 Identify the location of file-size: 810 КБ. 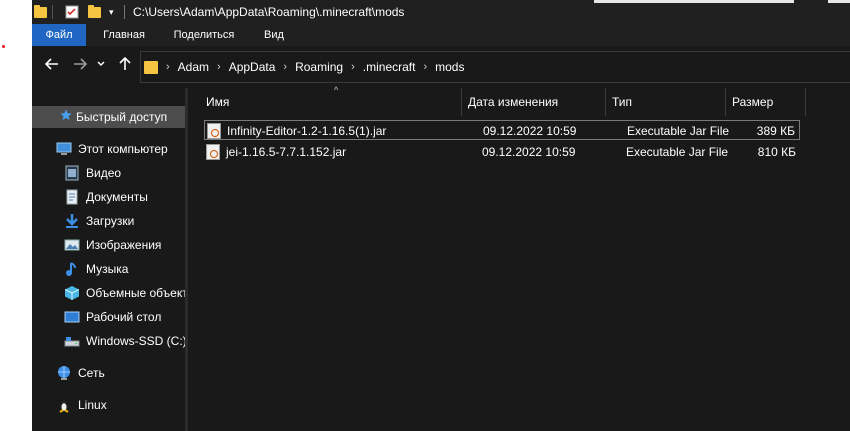
(776, 152).